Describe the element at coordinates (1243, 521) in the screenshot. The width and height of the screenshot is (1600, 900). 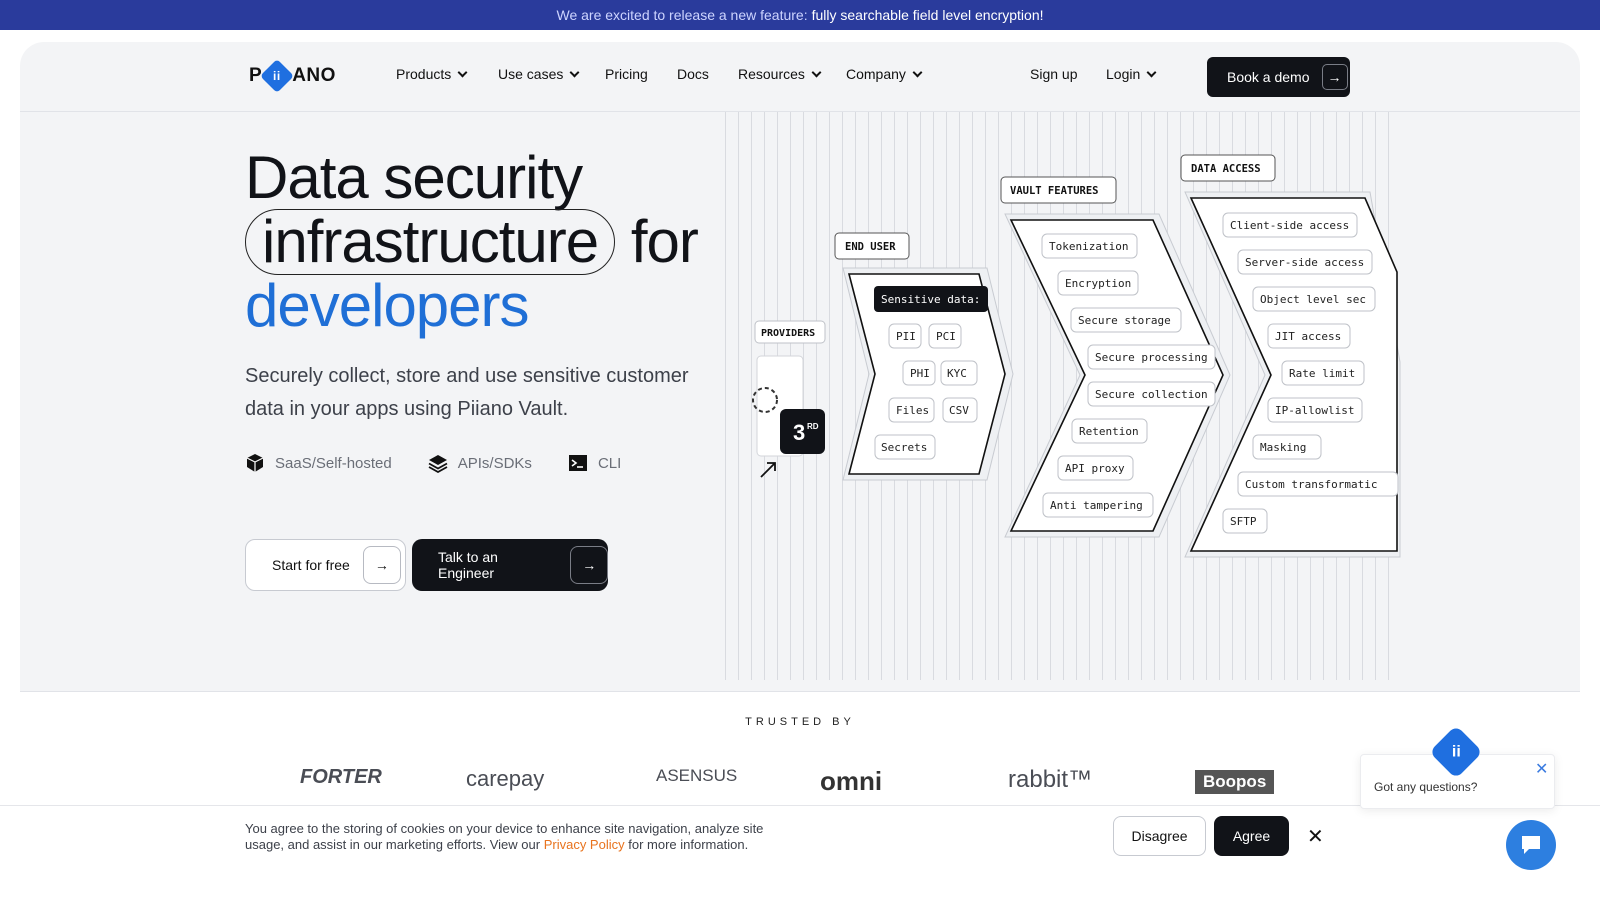
I see `access-sftp: SFTP` at that location.